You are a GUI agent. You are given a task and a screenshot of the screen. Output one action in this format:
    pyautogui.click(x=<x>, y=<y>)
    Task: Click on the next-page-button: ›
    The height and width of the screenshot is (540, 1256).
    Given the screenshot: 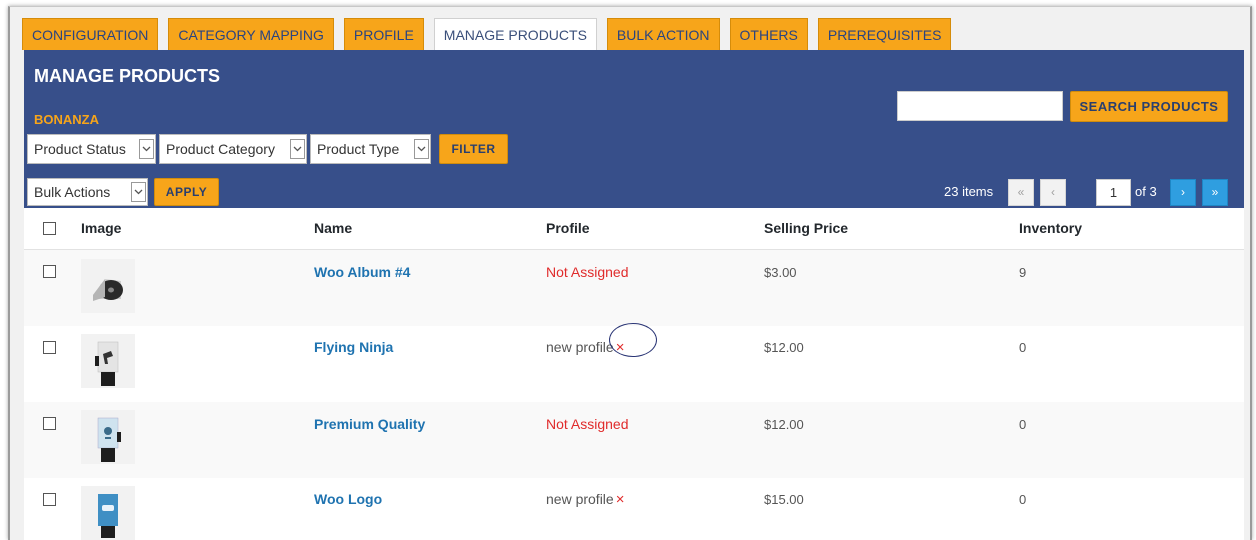 What is the action you would take?
    pyautogui.click(x=1183, y=192)
    